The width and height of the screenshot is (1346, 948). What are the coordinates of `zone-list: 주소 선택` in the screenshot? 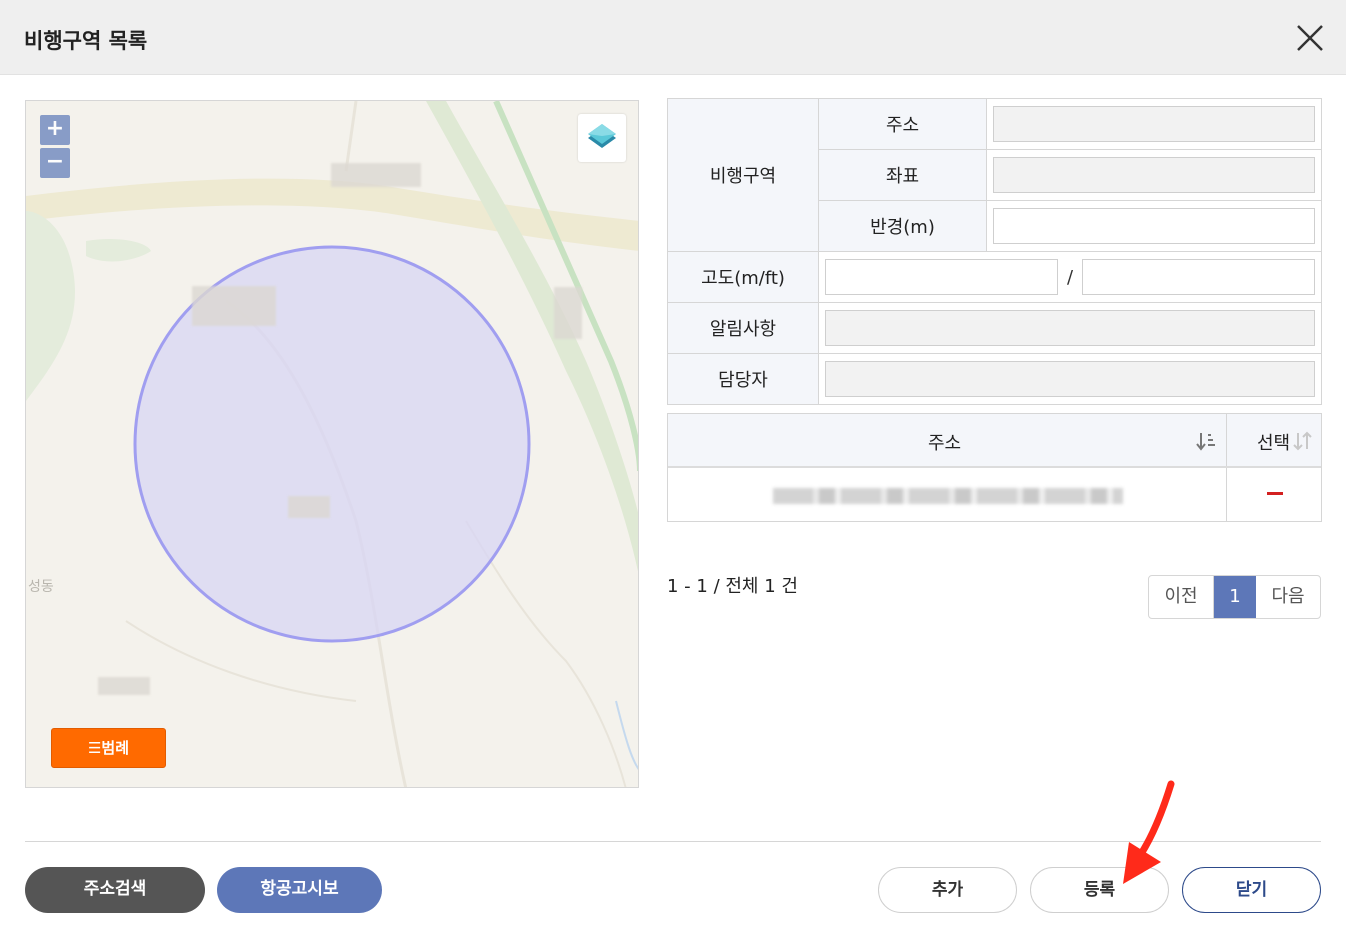 It's located at (994, 467).